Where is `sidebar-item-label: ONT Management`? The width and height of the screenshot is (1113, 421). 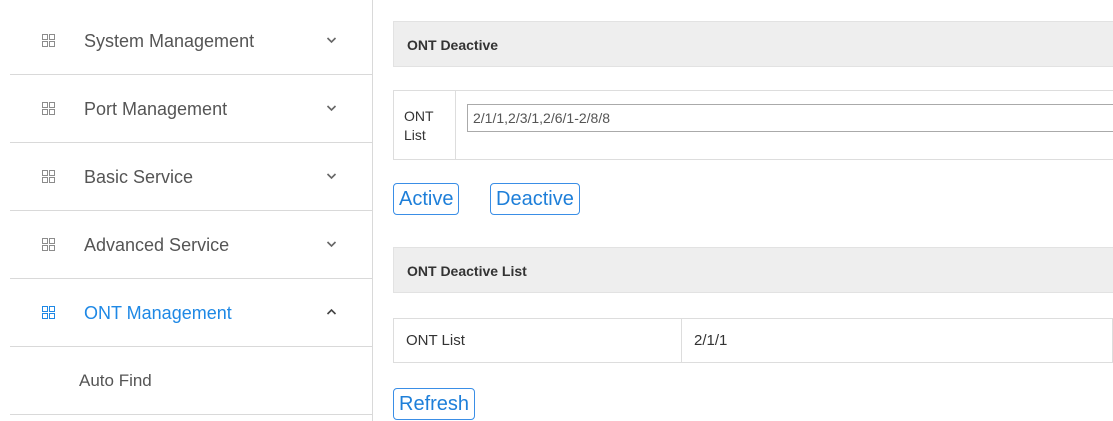 sidebar-item-label: ONT Management is located at coordinates (158, 313).